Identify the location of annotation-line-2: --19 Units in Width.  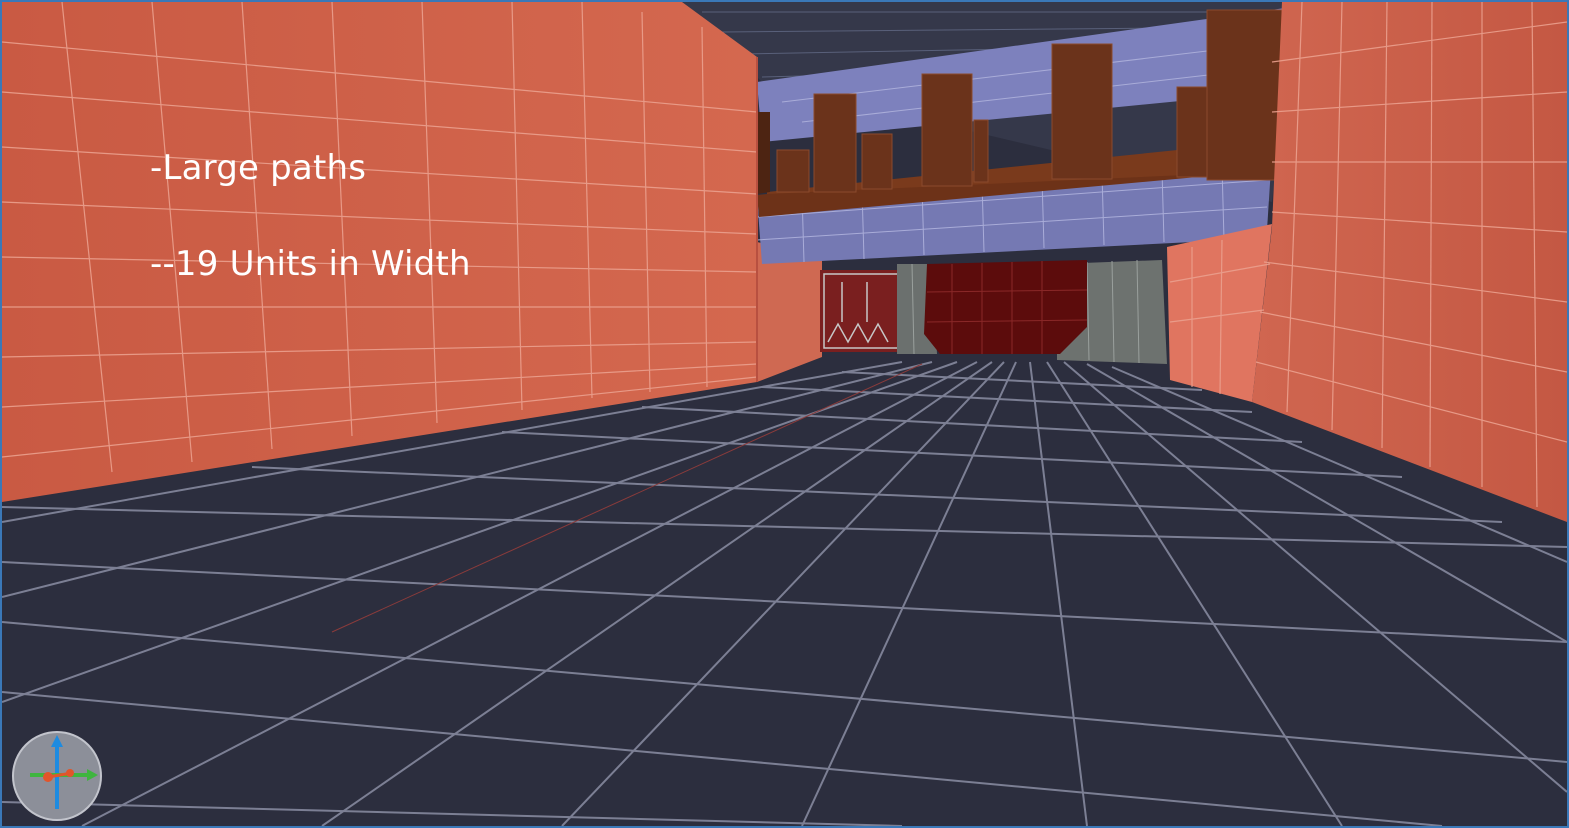
(310, 264).